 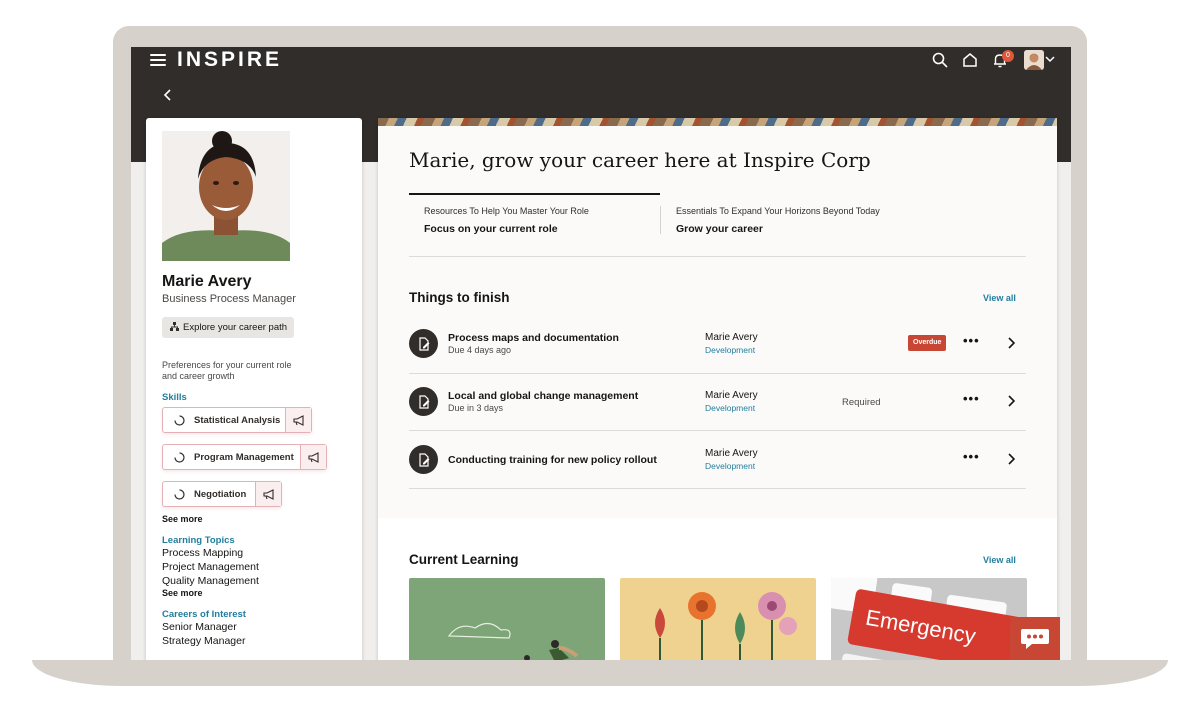 What do you see at coordinates (204, 614) in the screenshot?
I see `careers-heading: Careers of Interest` at bounding box center [204, 614].